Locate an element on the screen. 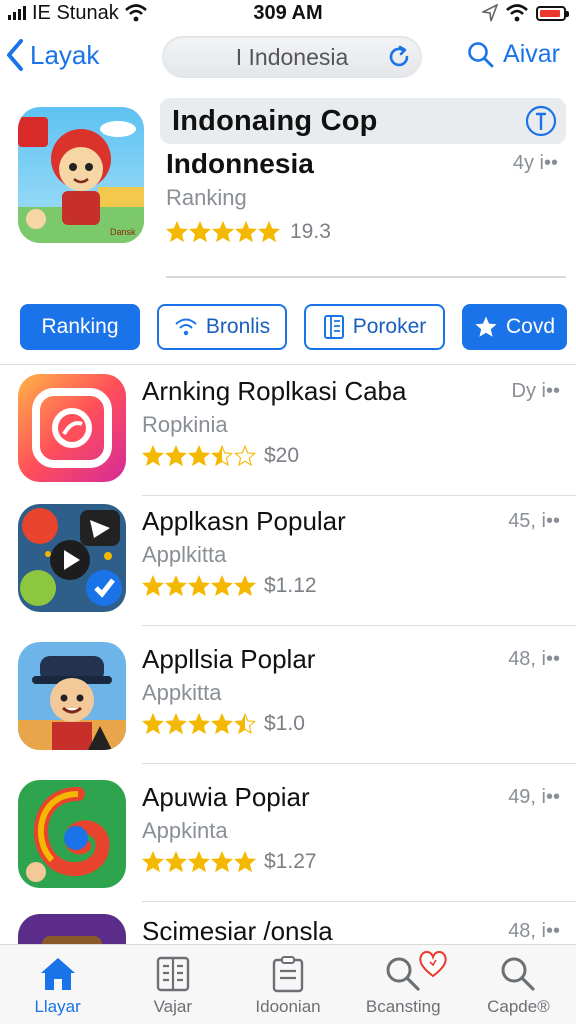 The width and height of the screenshot is (576, 1024). star-icon is located at coordinates (486, 326).